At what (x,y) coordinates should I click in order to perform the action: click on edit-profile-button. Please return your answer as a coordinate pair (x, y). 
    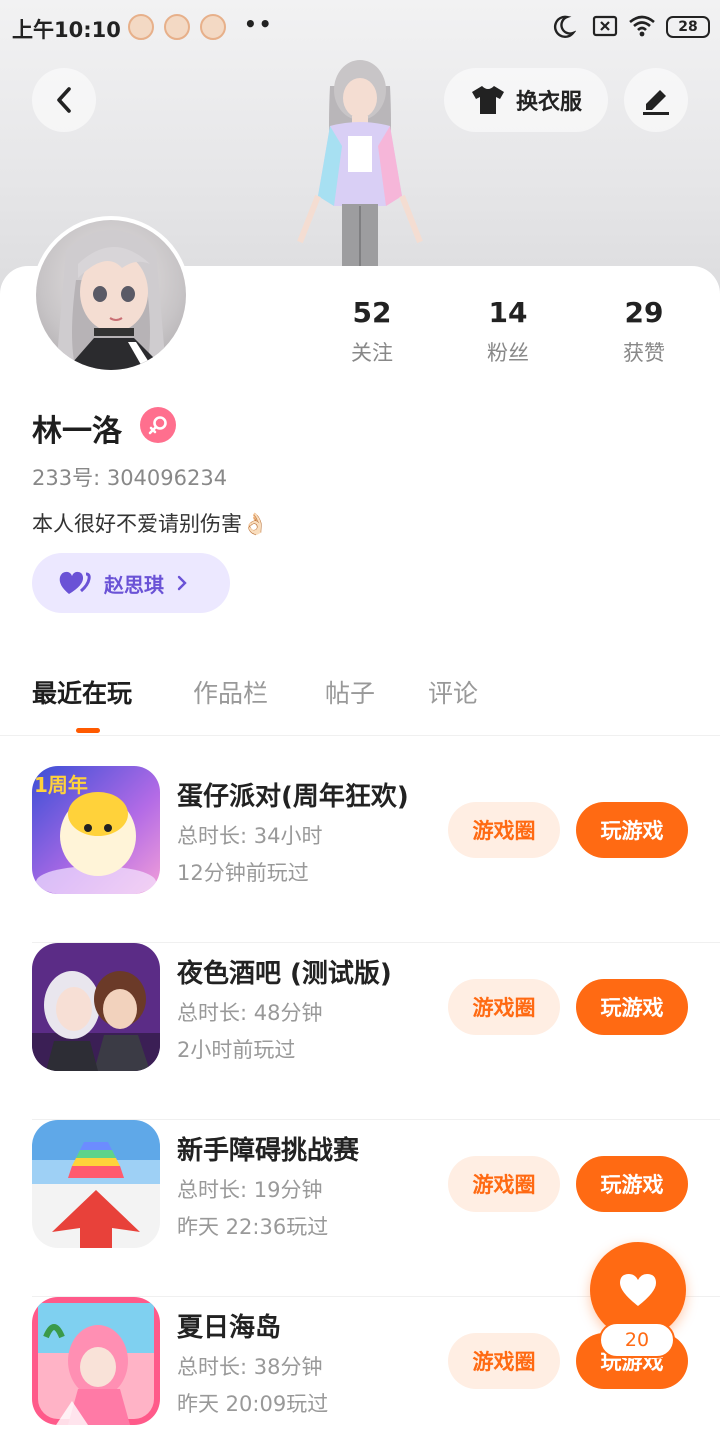
    Looking at the image, I should click on (656, 100).